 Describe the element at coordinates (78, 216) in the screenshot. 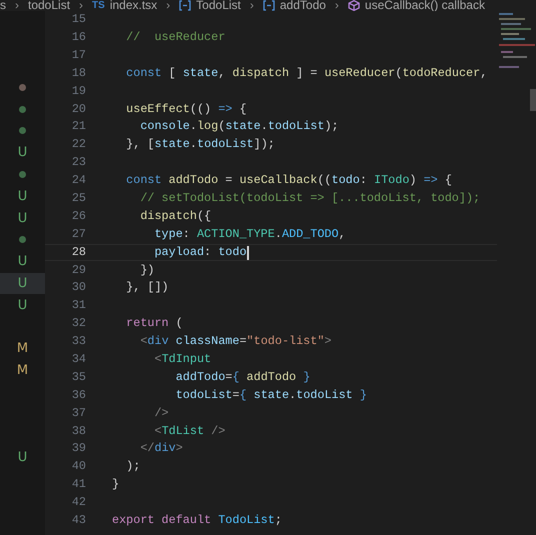

I see `line-number: 26` at that location.